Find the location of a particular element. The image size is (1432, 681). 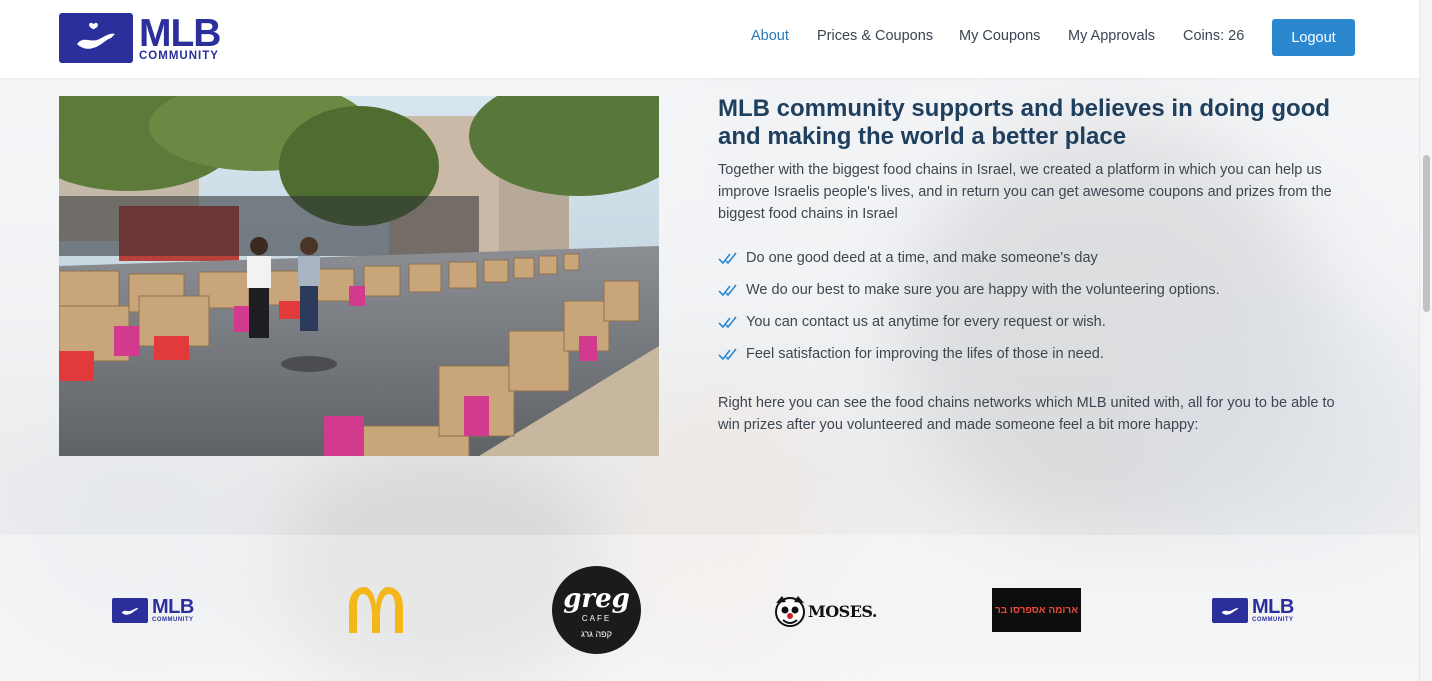

partner-logo-aroma: ארומה אספרסו בר is located at coordinates (1036, 610).